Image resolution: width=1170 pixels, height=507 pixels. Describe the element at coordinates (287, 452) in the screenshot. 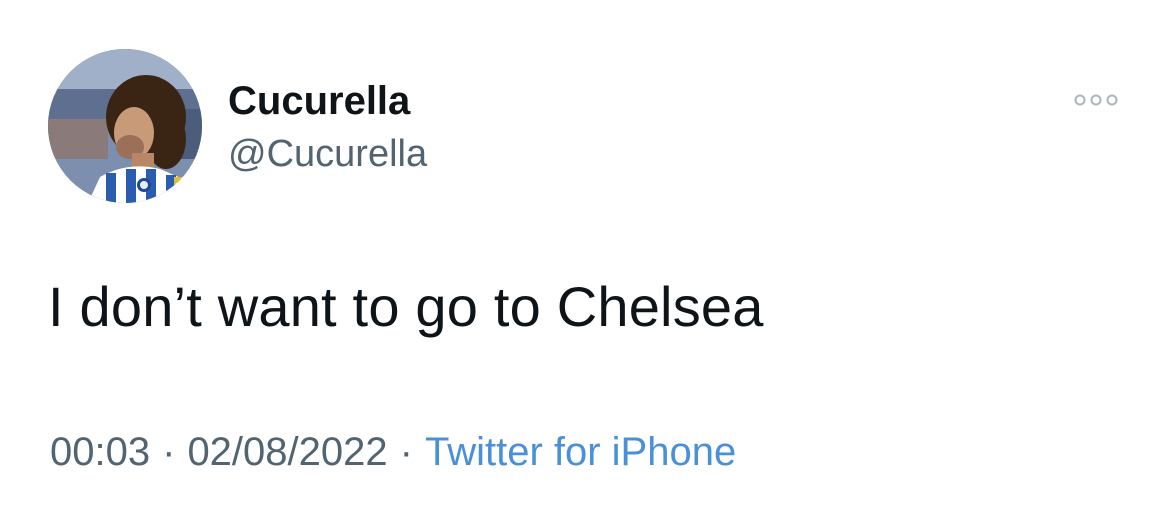

I see `tweet-date: 02/08/2022` at that location.